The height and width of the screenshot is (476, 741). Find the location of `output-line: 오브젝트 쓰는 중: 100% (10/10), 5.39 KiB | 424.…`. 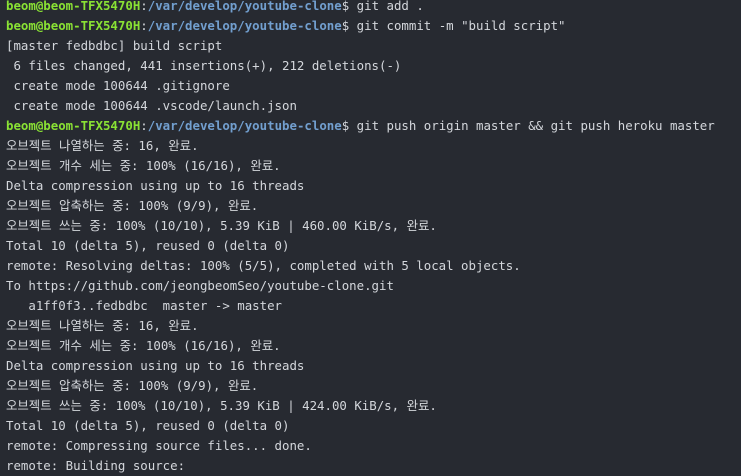

output-line: 오브젝트 쓰는 중: 100% (10/10), 5.39 KiB | 424.… is located at coordinates (221, 405).